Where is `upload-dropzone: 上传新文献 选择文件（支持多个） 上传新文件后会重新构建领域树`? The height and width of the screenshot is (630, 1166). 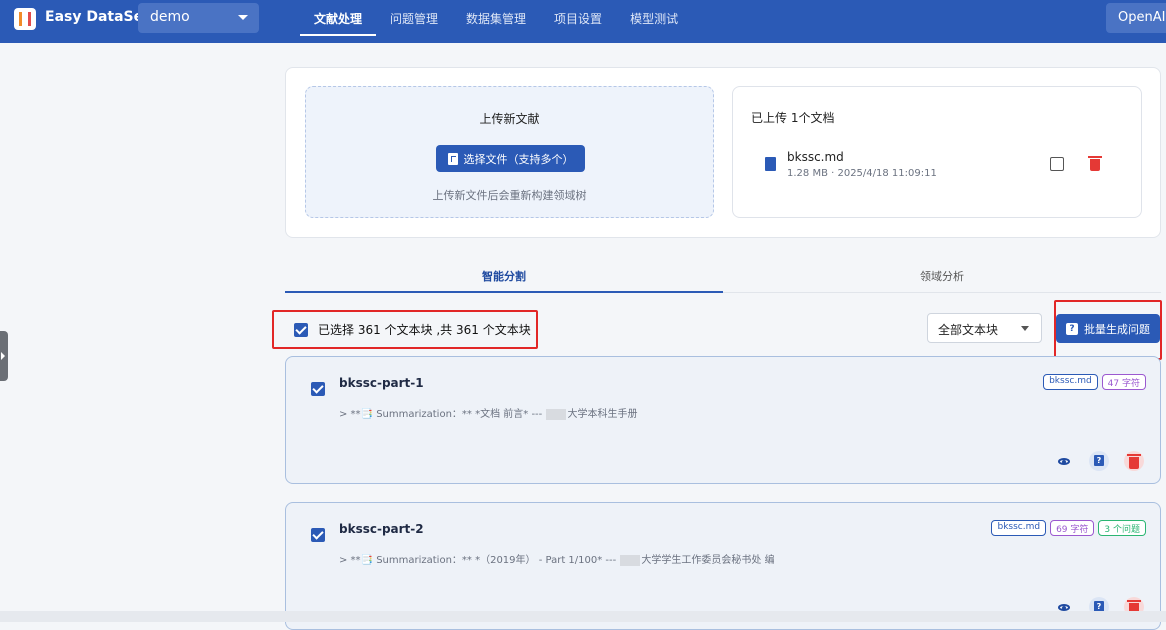 upload-dropzone: 上传新文献 选择文件（支持多个） 上传新文件后会重新构建领域树 is located at coordinates (509, 152).